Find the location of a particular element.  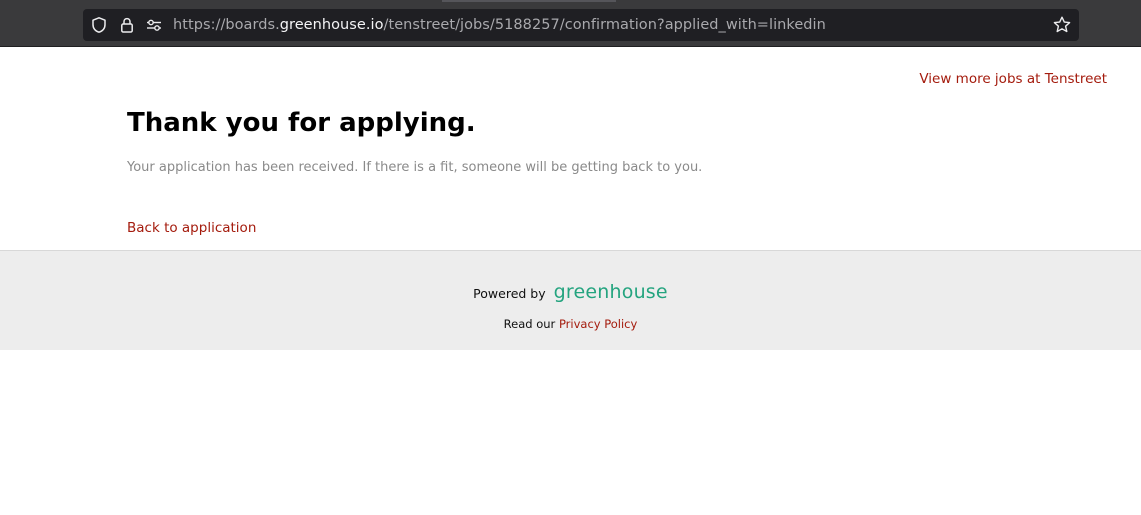

lock-icon is located at coordinates (127, 25).